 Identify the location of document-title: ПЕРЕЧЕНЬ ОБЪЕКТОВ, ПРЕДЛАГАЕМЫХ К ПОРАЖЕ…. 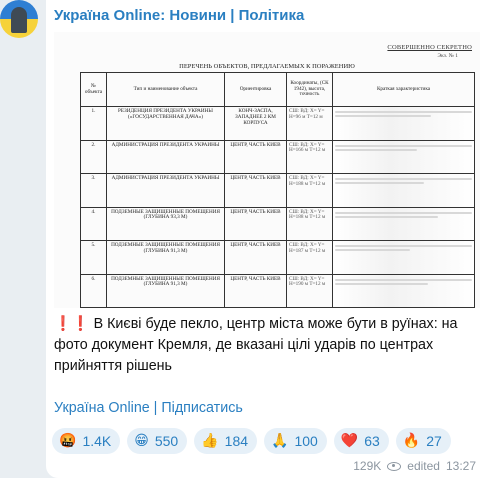
(267, 66).